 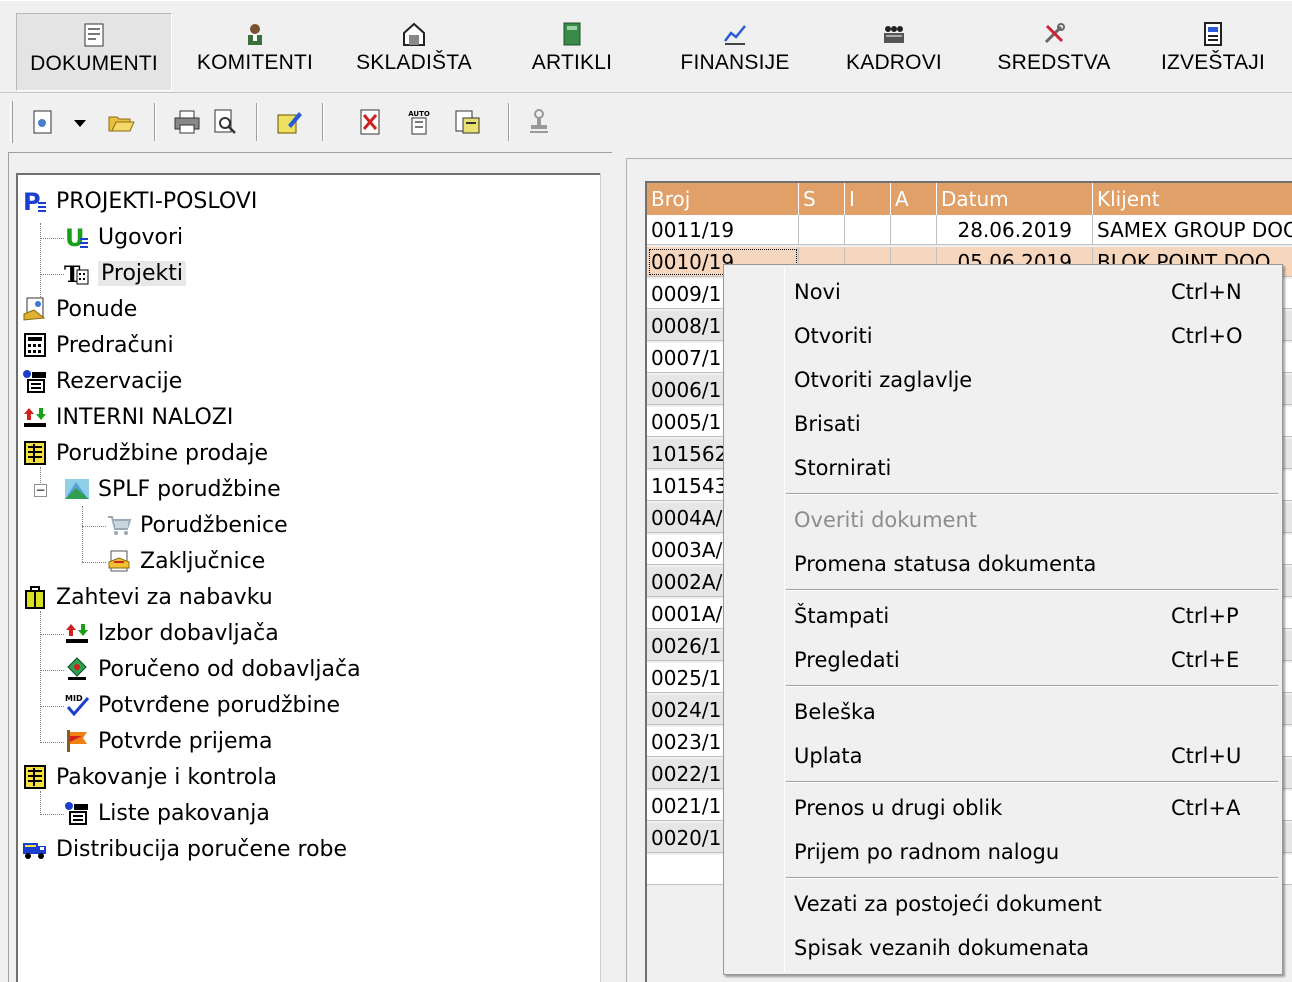 I want to click on tree-item-label: Rezervacije, so click(x=119, y=381).